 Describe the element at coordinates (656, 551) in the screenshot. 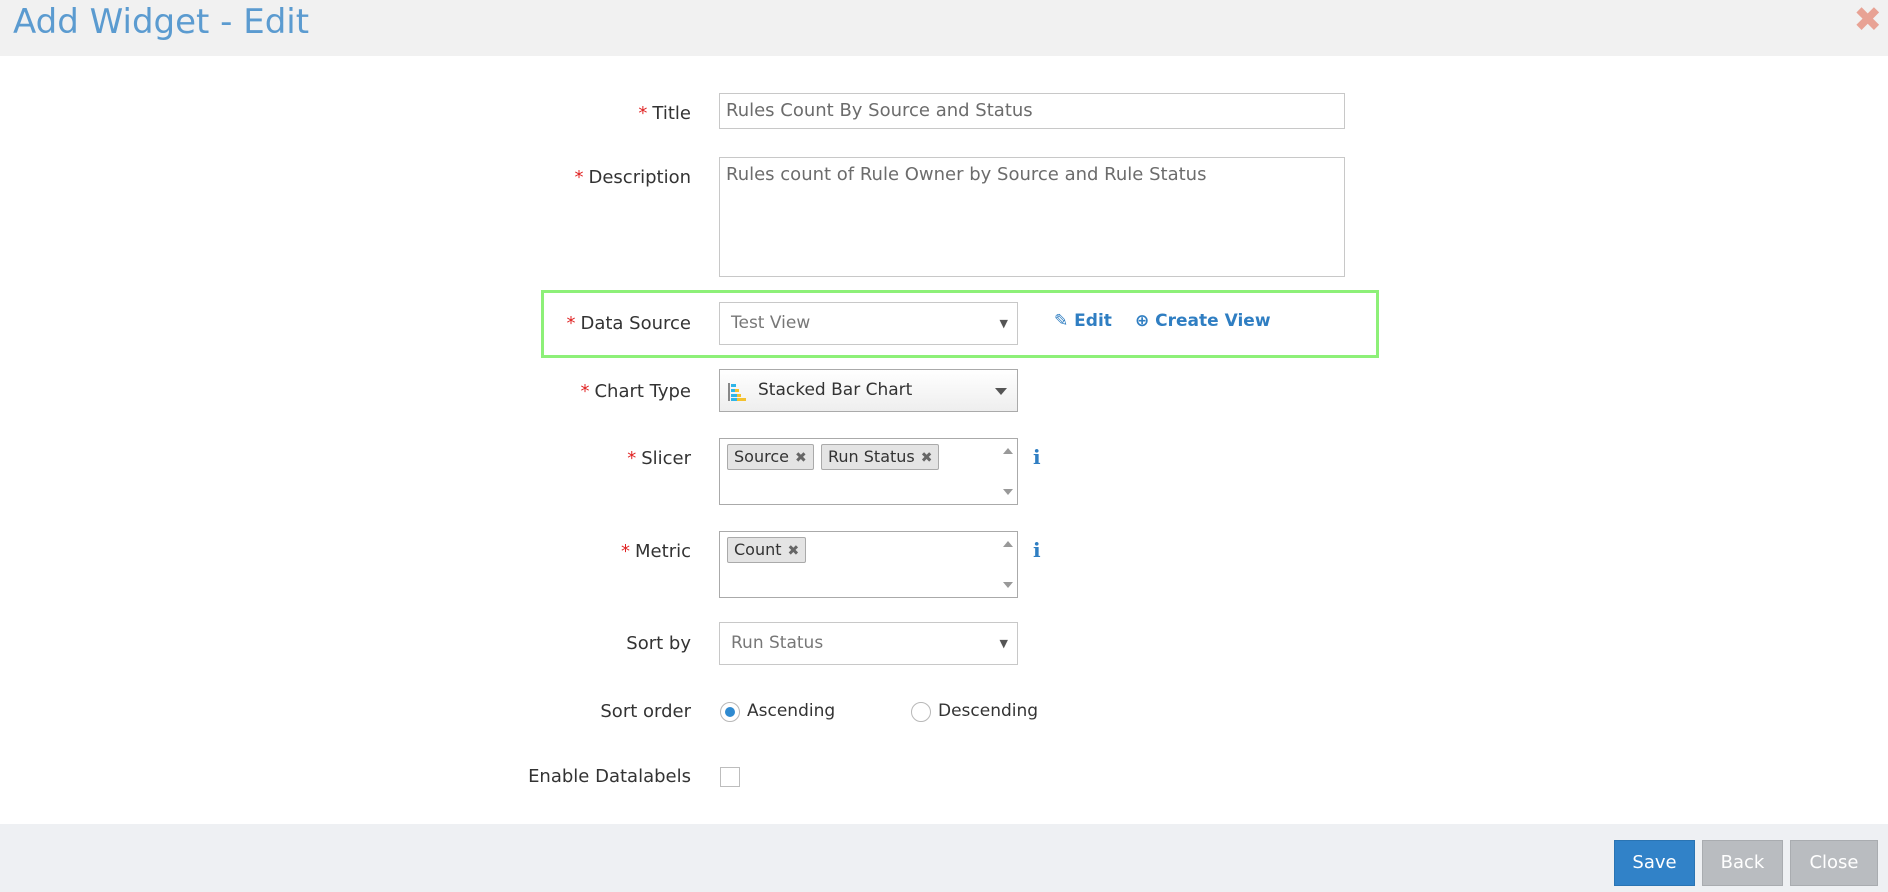

I see `metric-label: * Metric` at that location.